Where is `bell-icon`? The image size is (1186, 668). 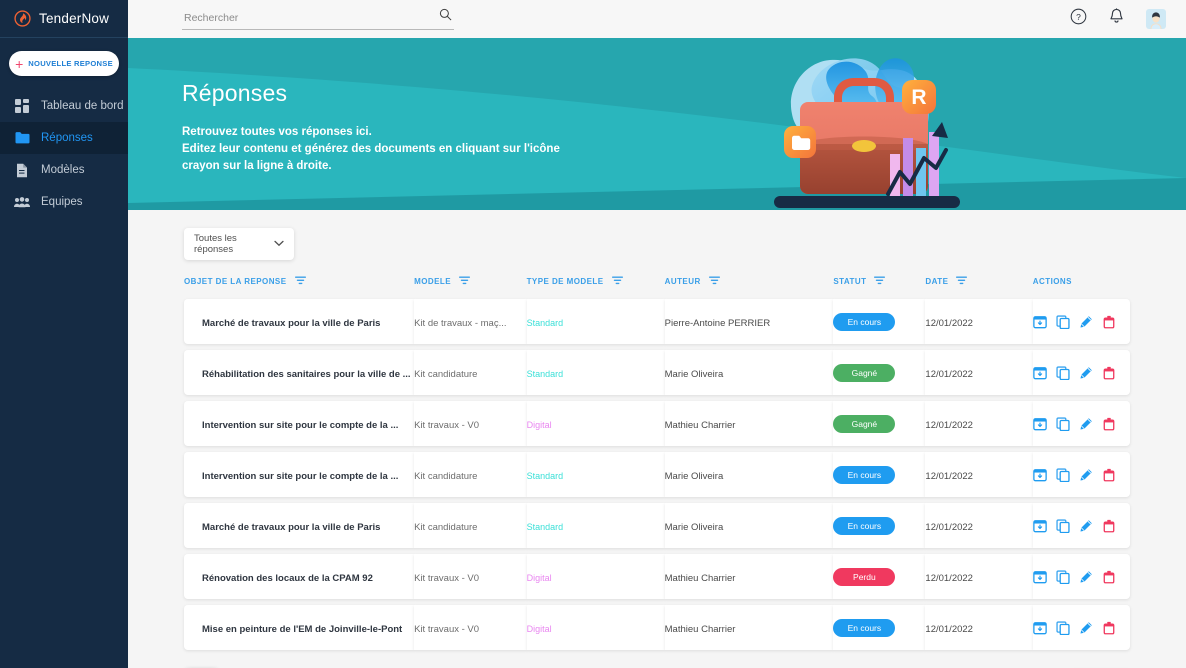 bell-icon is located at coordinates (1116, 19).